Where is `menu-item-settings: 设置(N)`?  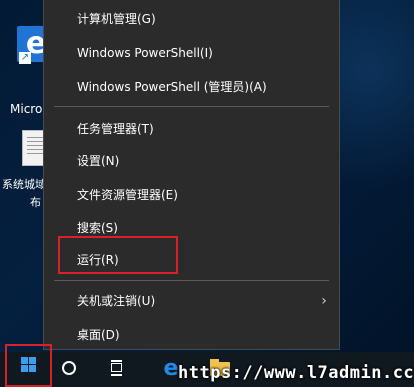
menu-item-settings: 设置(N) is located at coordinates (191, 161).